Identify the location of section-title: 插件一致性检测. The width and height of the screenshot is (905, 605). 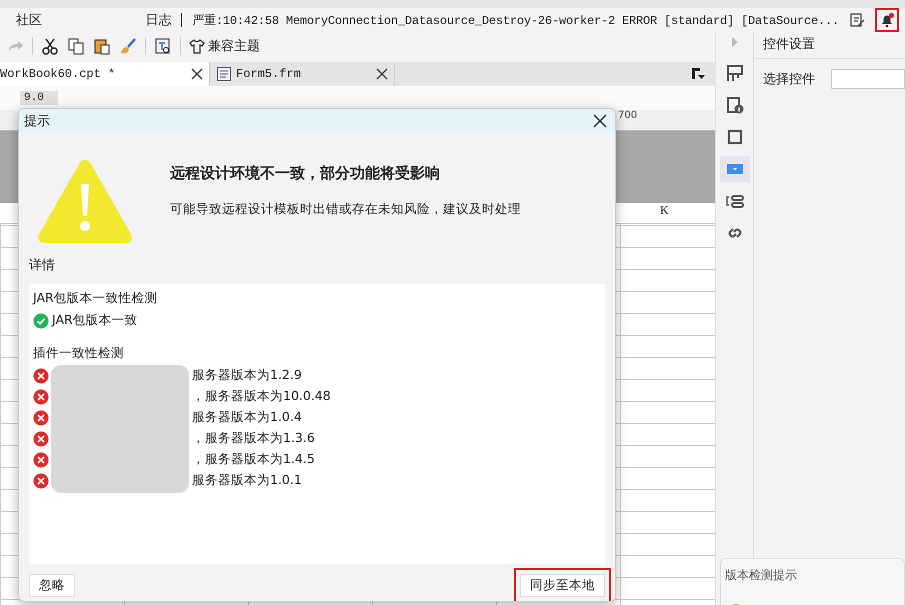
(79, 353).